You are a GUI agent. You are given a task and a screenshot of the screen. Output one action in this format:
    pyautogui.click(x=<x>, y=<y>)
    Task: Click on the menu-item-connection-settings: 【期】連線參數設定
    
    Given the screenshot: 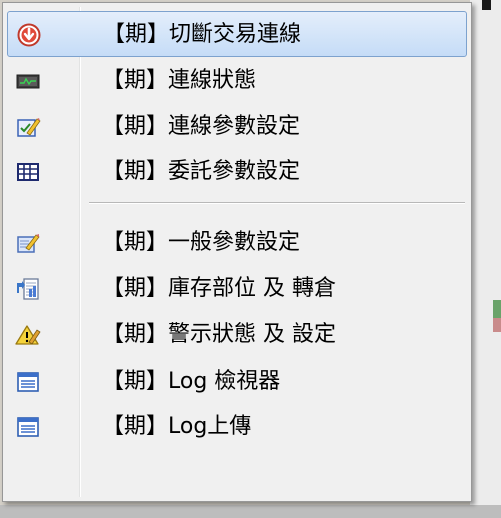 What is the action you would take?
    pyautogui.click(x=237, y=127)
    